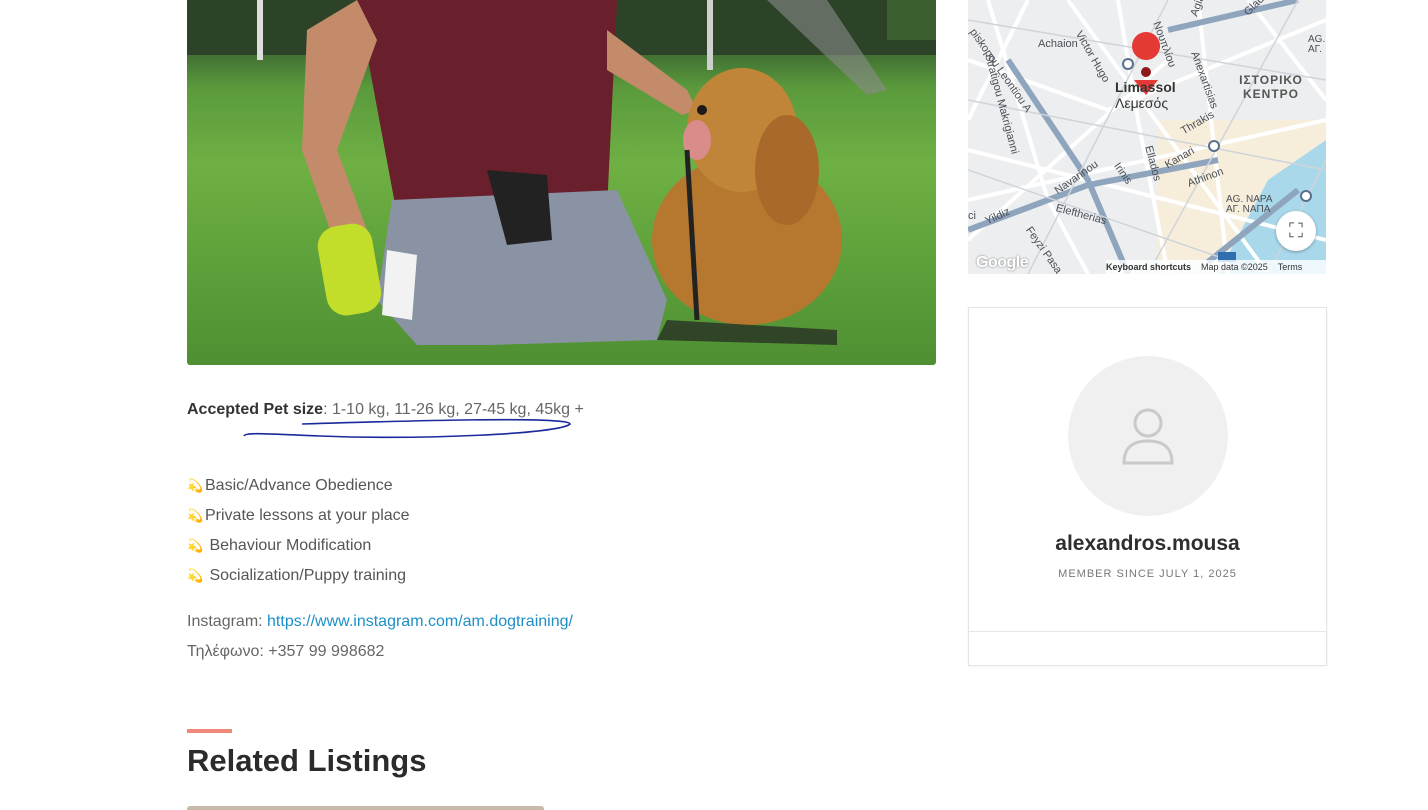  I want to click on phone-line: Τηλέφωνο: +357 99 998682, so click(286, 651).